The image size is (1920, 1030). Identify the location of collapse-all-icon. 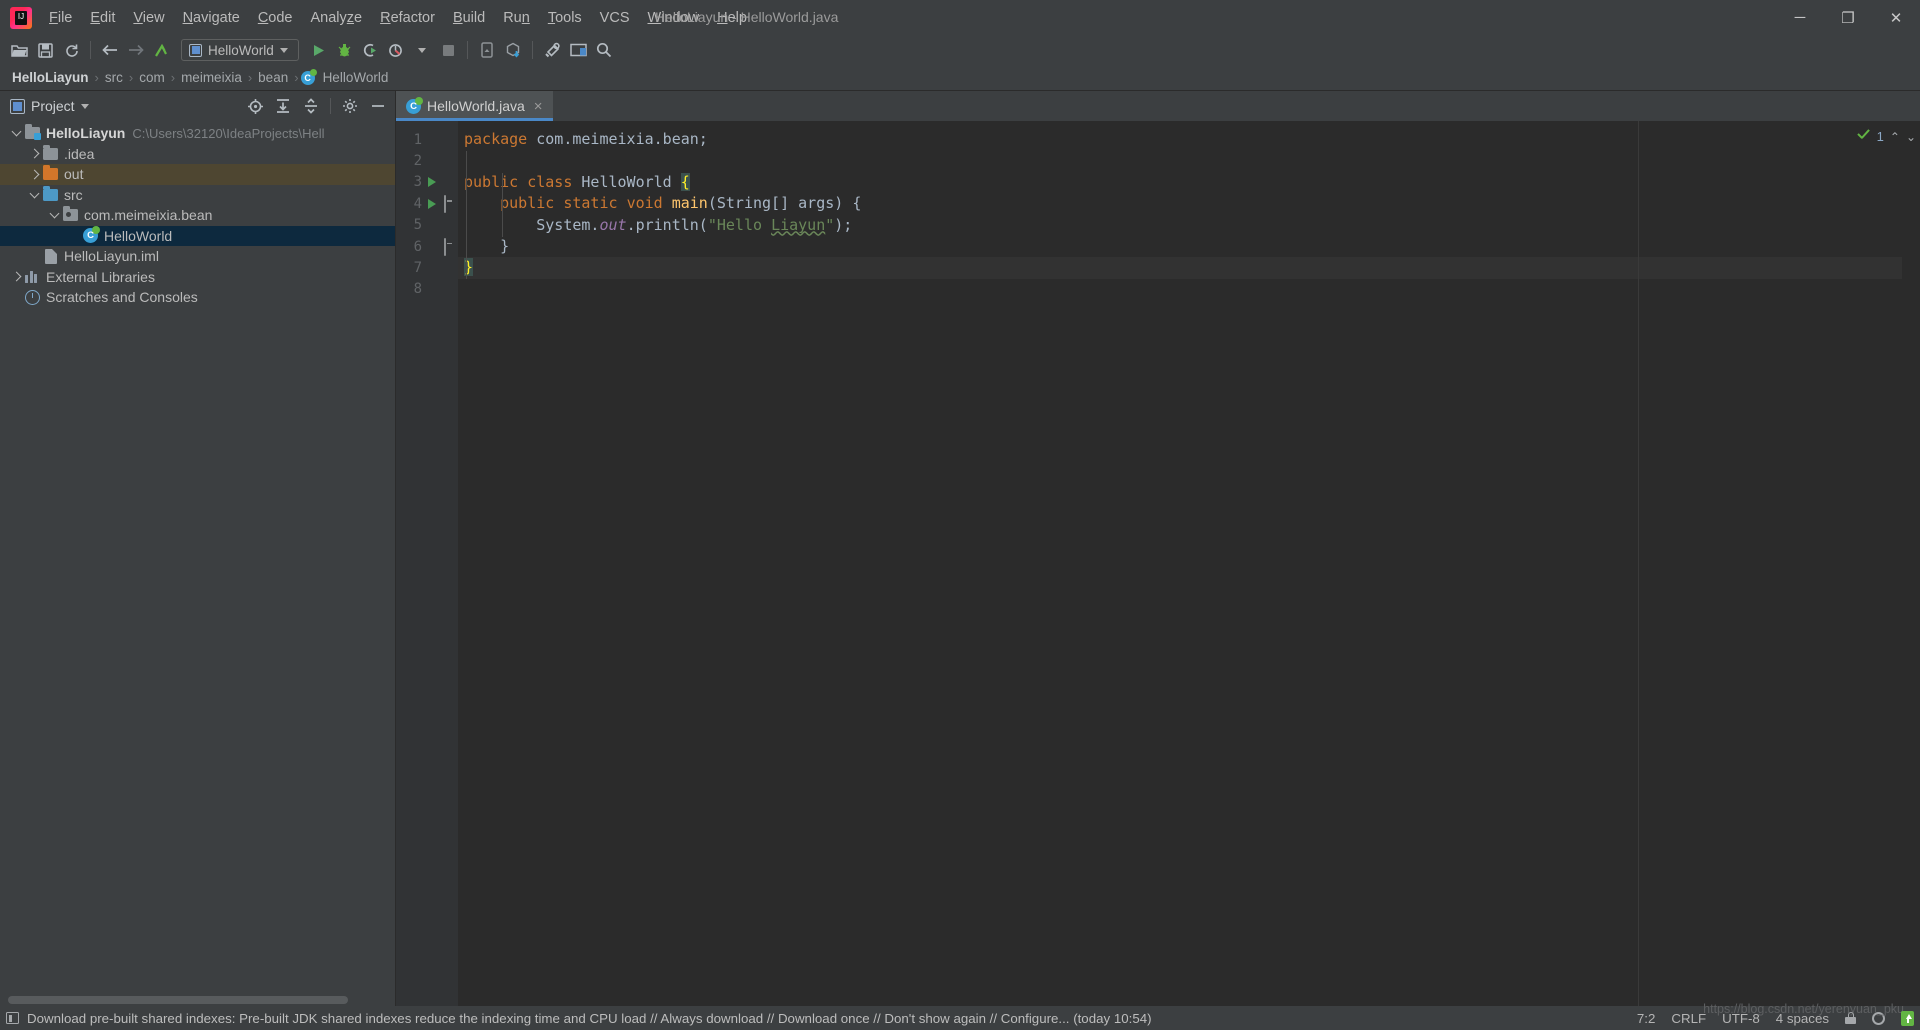
(311, 106).